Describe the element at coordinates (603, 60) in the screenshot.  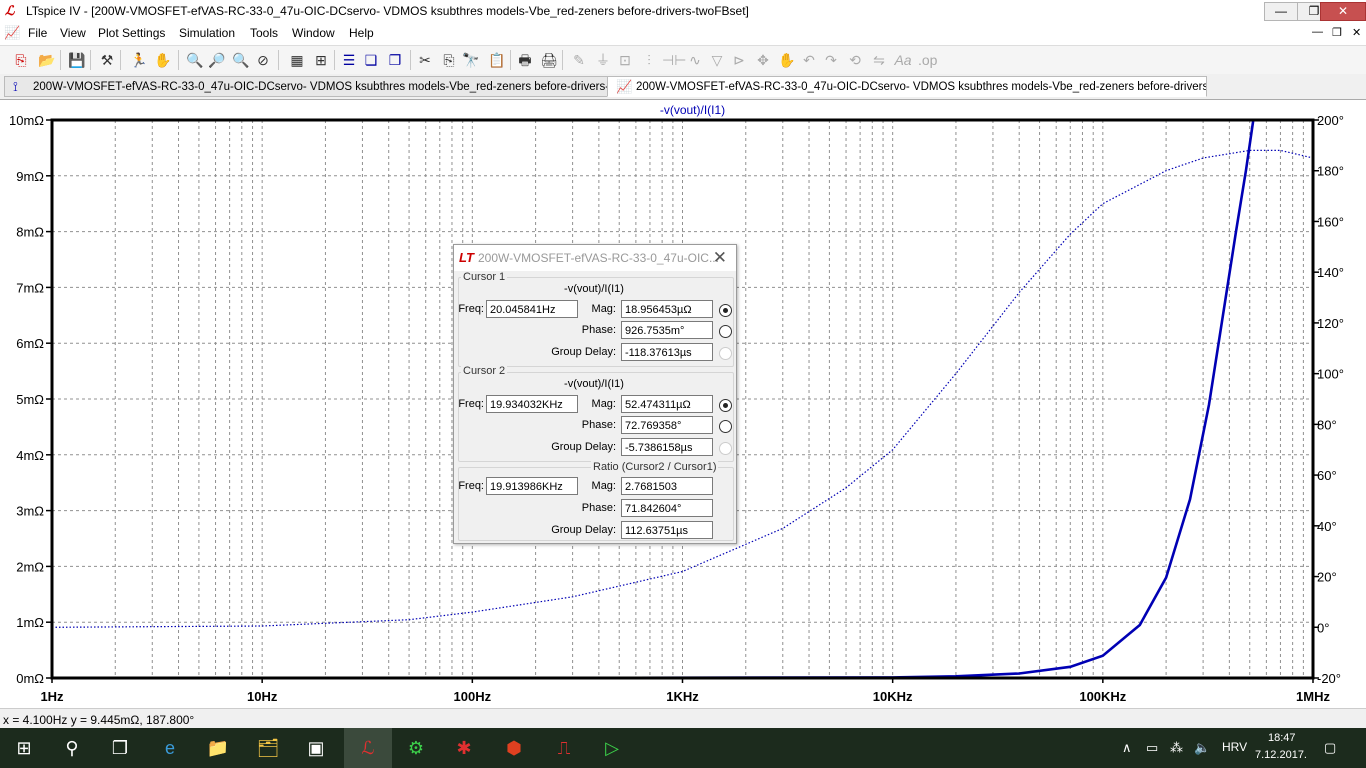
I see `ground-icon: ⏚` at that location.